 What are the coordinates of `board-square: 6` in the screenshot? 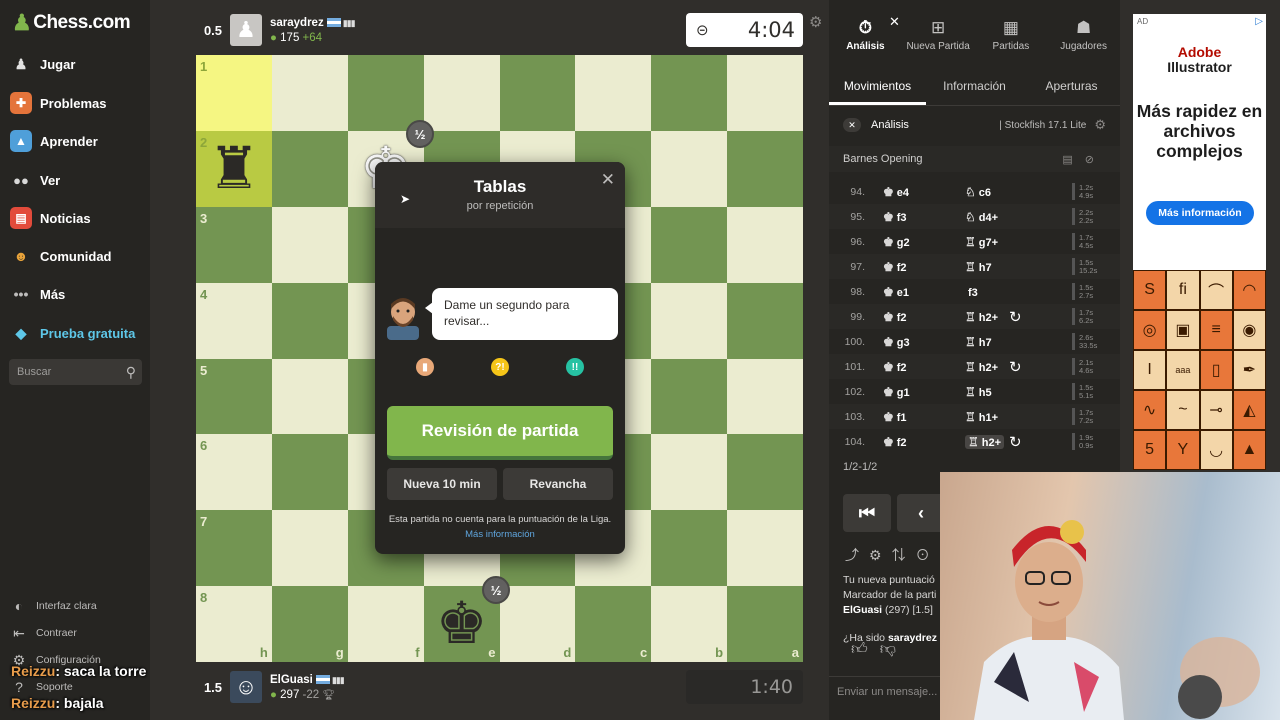 It's located at (234, 472).